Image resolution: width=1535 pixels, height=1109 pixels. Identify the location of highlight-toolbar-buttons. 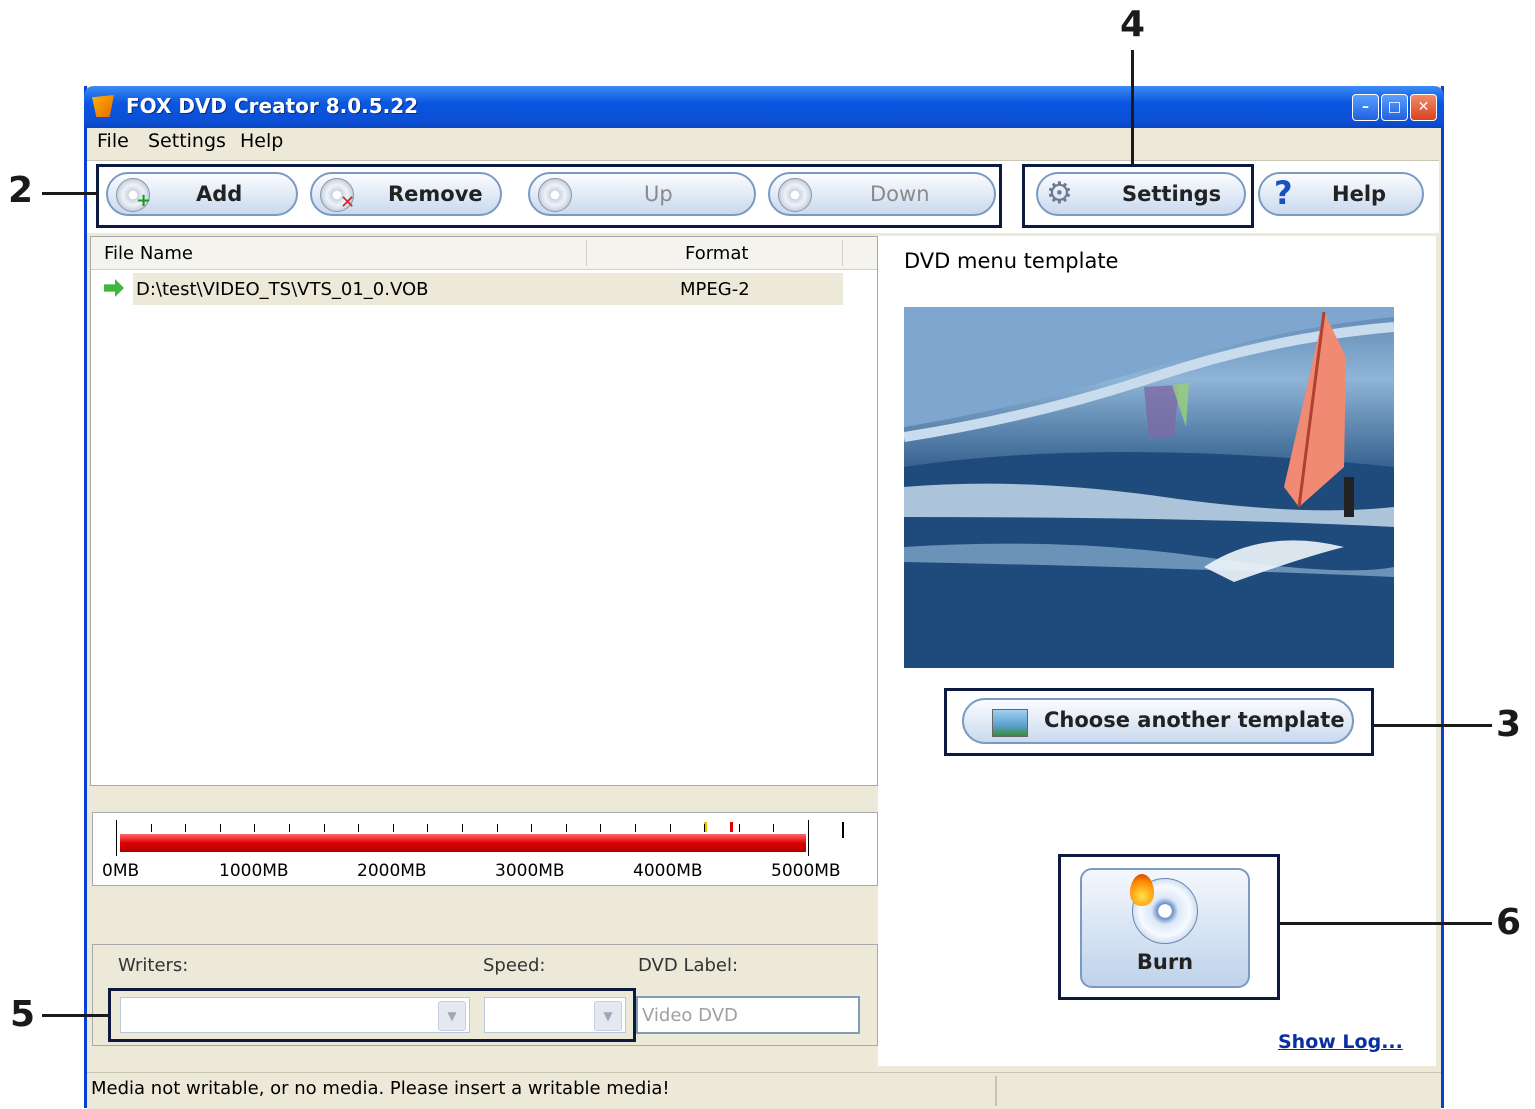
(549, 196).